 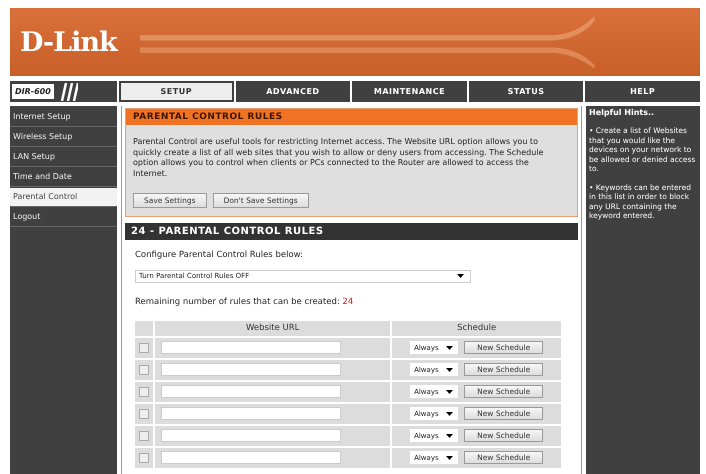 What do you see at coordinates (272, 328) in the screenshot?
I see `column-header: Website URL` at bounding box center [272, 328].